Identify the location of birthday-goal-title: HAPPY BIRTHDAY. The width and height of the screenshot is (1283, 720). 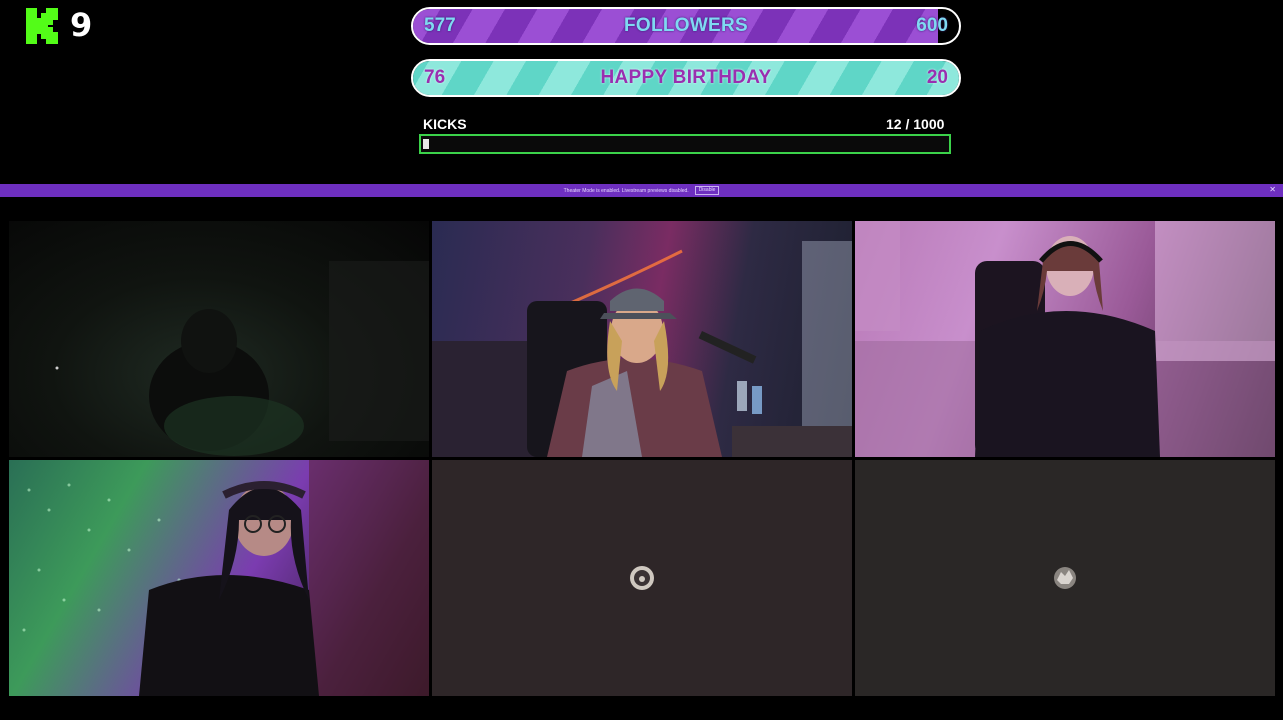
(686, 77).